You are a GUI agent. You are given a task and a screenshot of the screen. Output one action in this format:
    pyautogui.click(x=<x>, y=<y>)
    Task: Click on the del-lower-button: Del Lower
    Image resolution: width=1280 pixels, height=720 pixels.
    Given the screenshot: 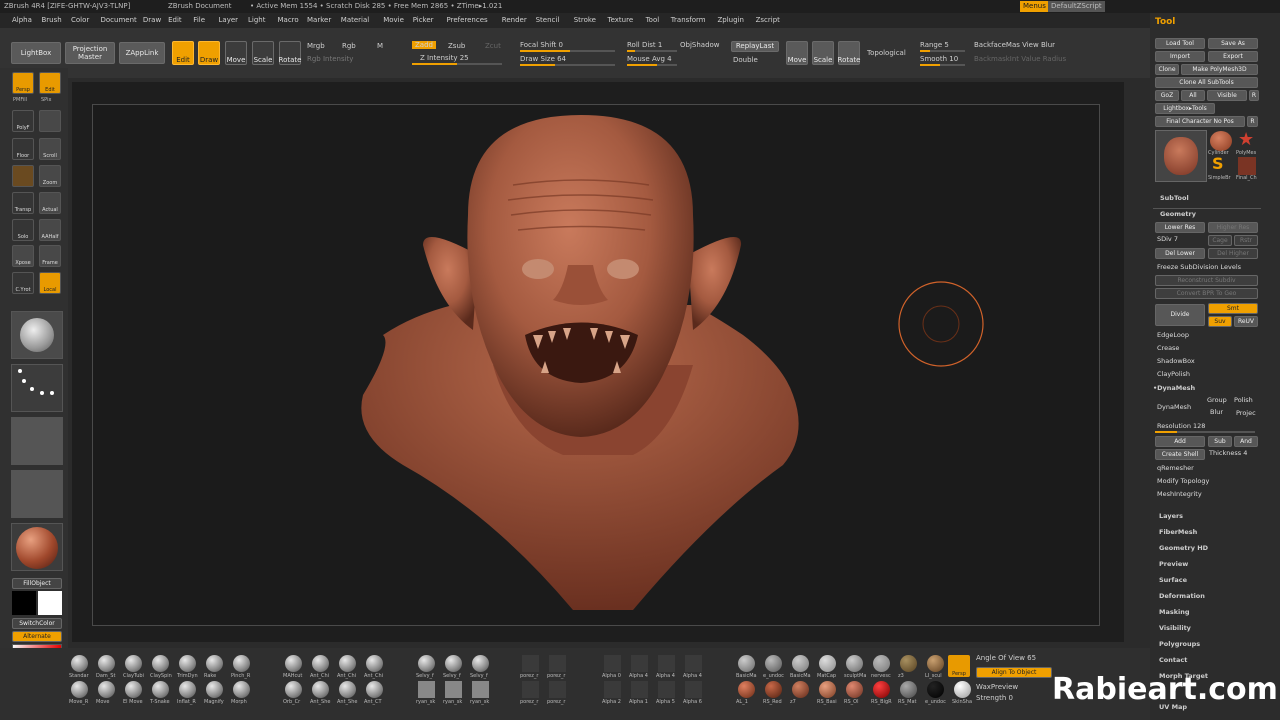 What is the action you would take?
    pyautogui.click(x=1180, y=253)
    